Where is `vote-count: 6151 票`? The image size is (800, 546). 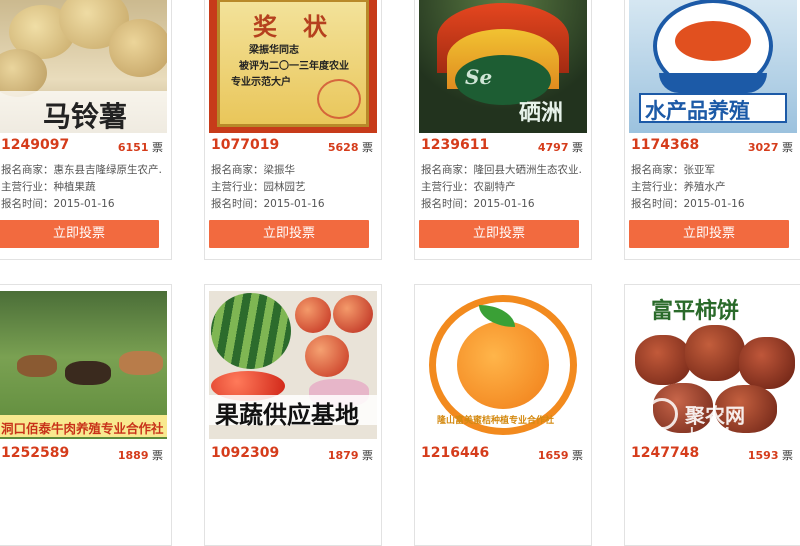 vote-count: 6151 票 is located at coordinates (140, 147).